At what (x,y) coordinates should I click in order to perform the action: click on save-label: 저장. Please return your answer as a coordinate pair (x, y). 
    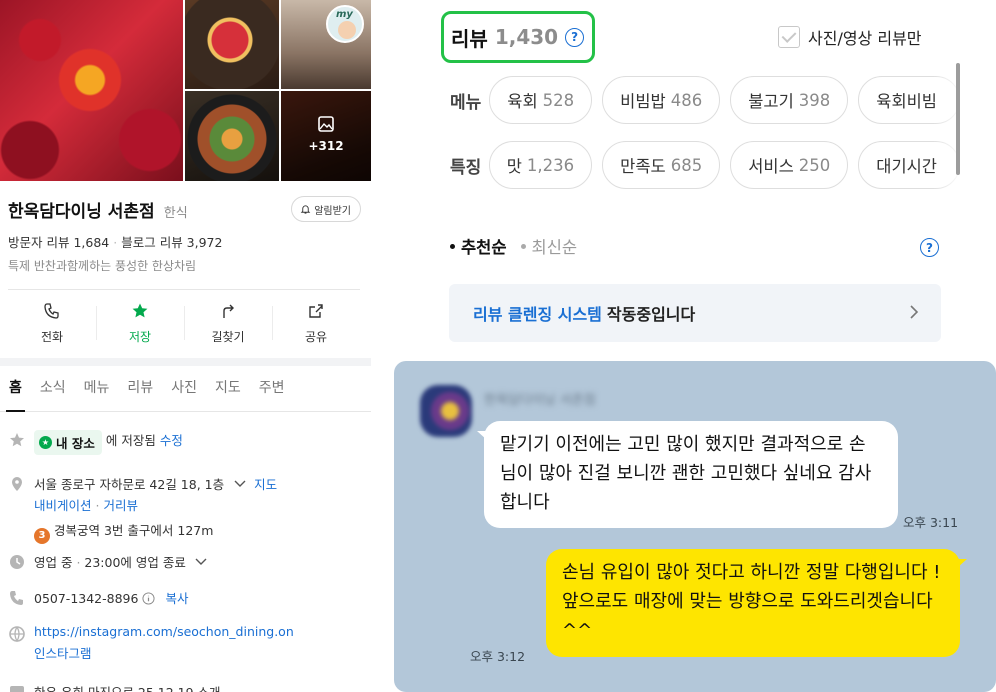
    Looking at the image, I should click on (140, 336).